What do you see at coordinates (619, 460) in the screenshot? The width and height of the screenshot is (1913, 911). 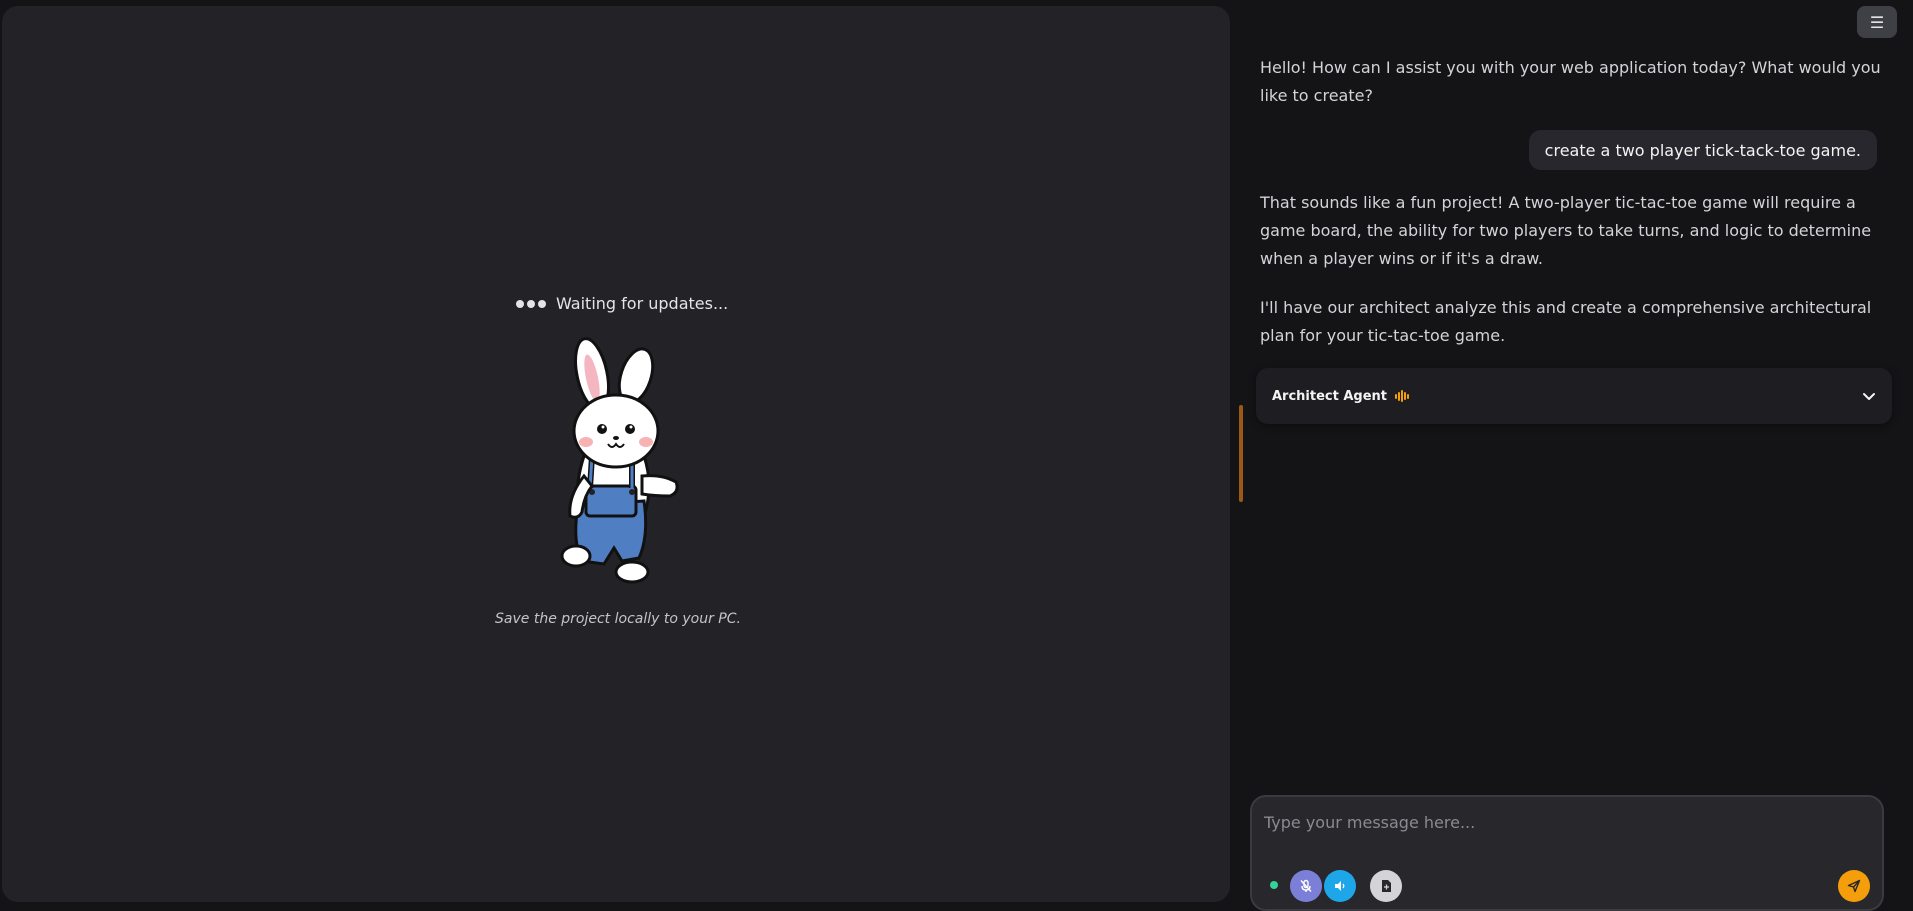 I see `bunny-mascot-illustration` at bounding box center [619, 460].